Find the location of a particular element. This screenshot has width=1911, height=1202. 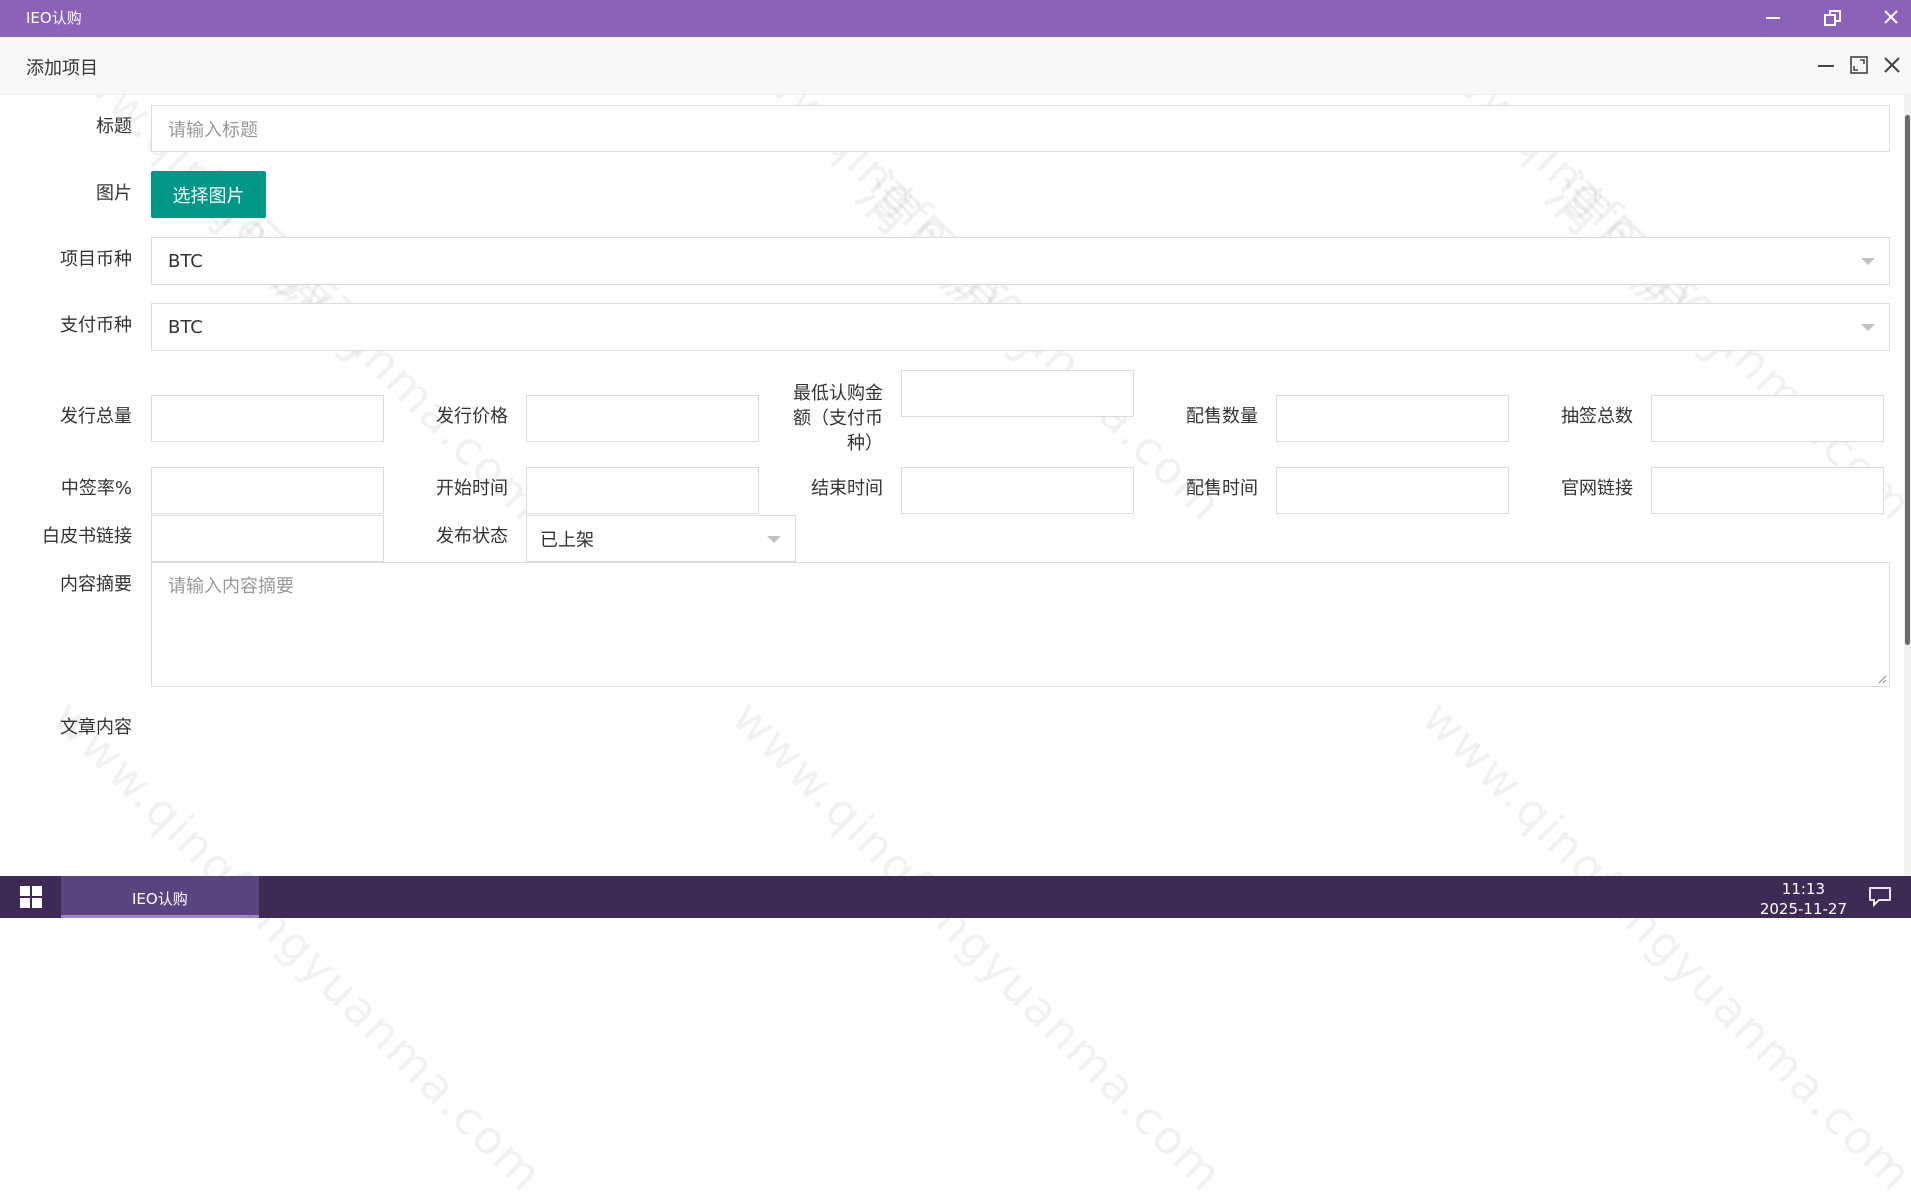

win-rate-input is located at coordinates (267, 490).